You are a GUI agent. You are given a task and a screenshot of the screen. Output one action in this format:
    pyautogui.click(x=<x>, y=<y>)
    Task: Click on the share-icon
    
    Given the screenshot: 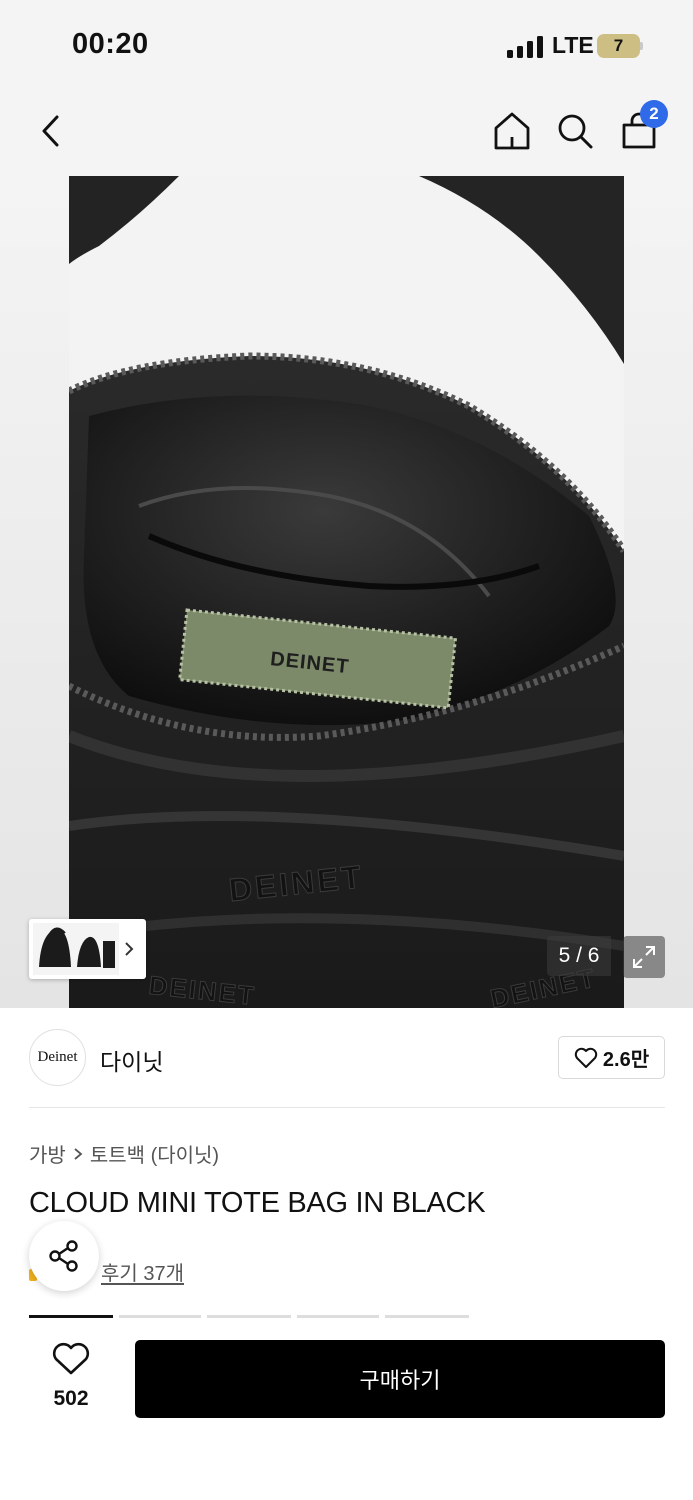 What is the action you would take?
    pyautogui.click(x=63, y=1256)
    